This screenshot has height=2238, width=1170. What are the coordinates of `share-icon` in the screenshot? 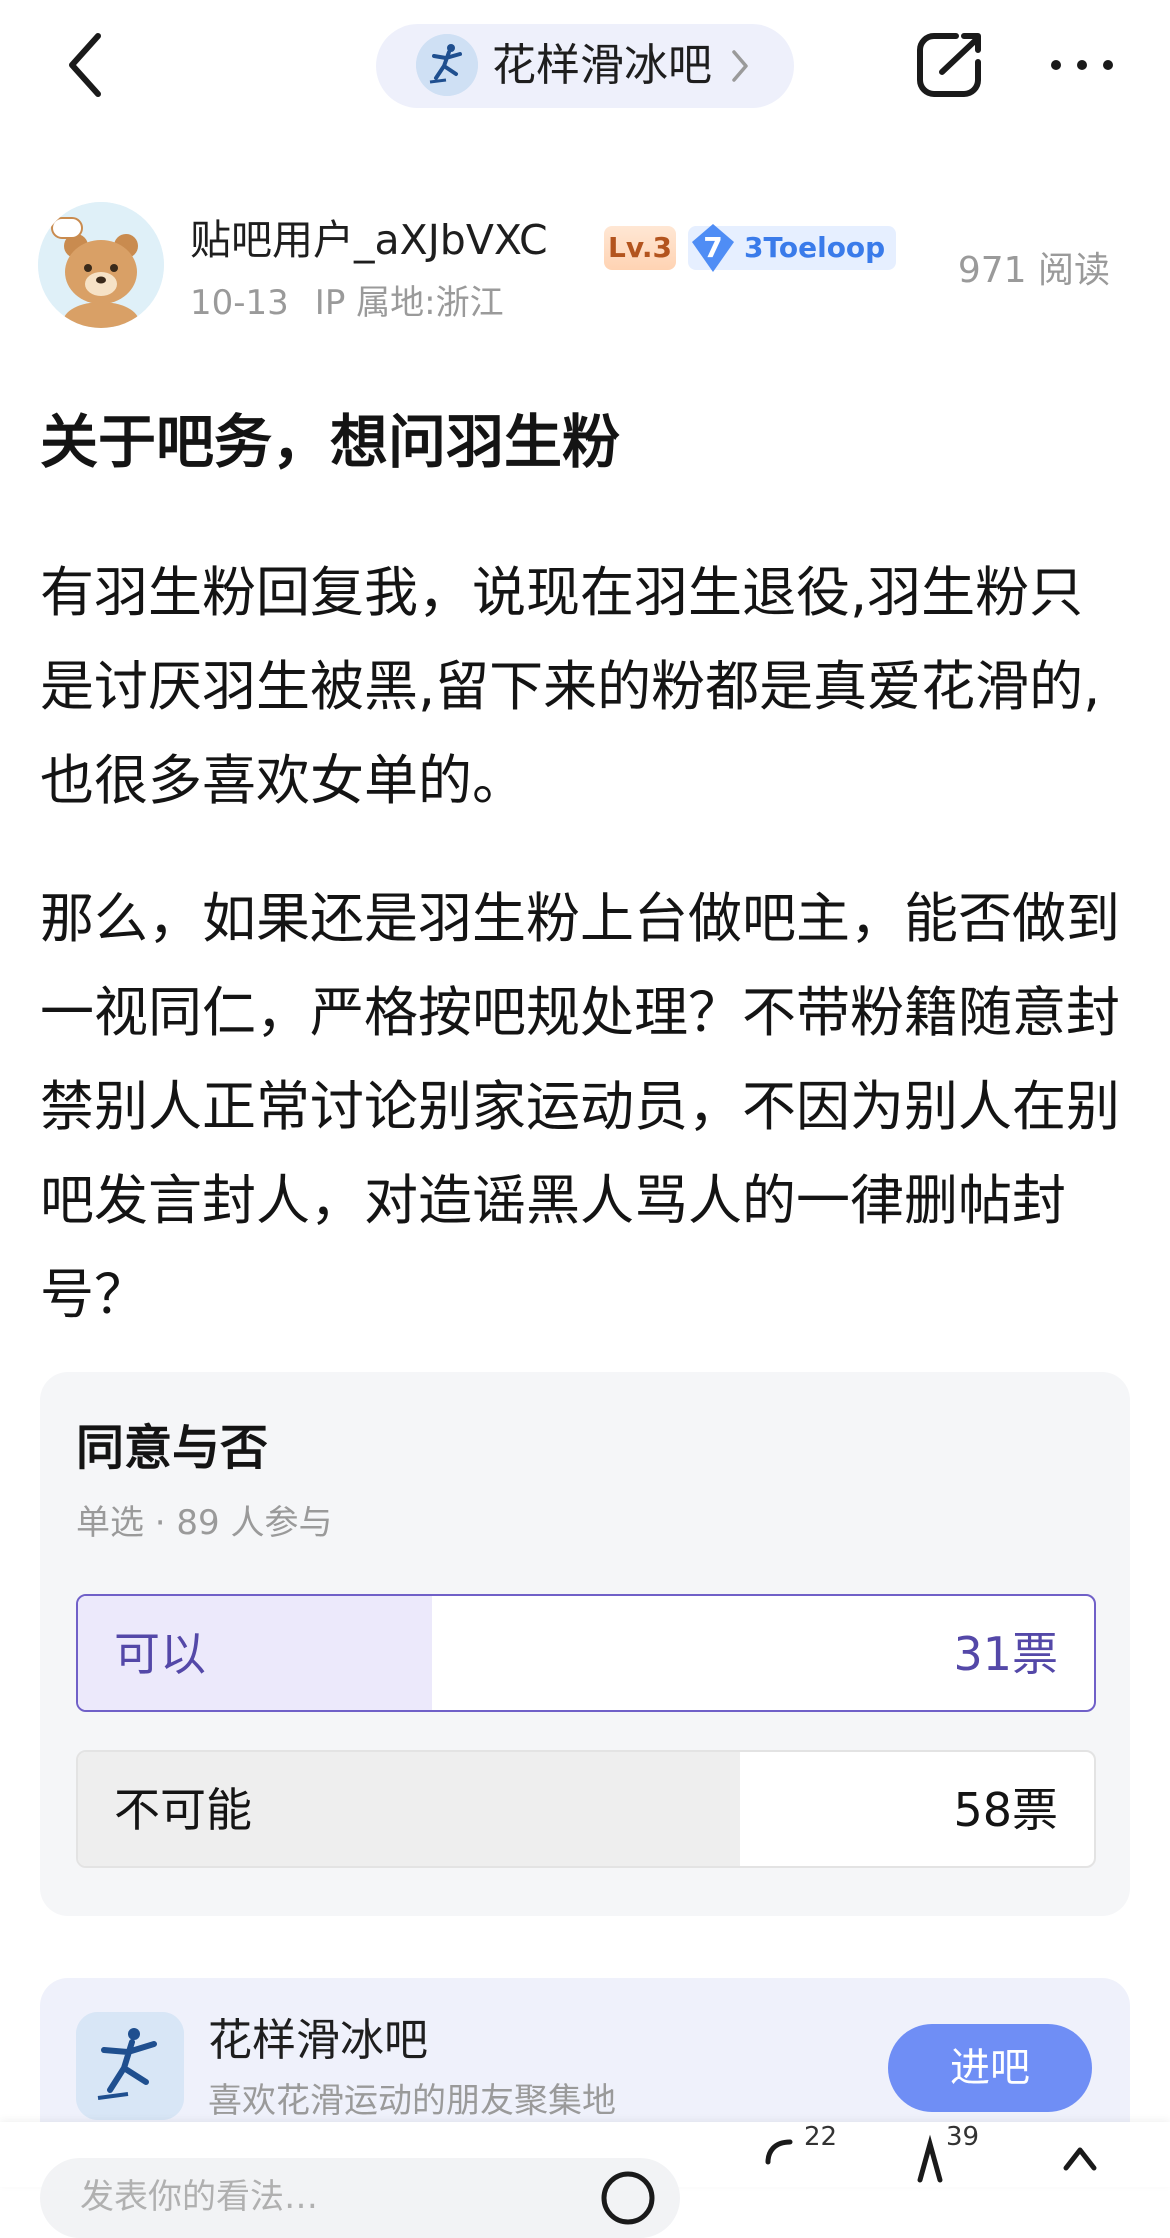 It's located at (949, 65).